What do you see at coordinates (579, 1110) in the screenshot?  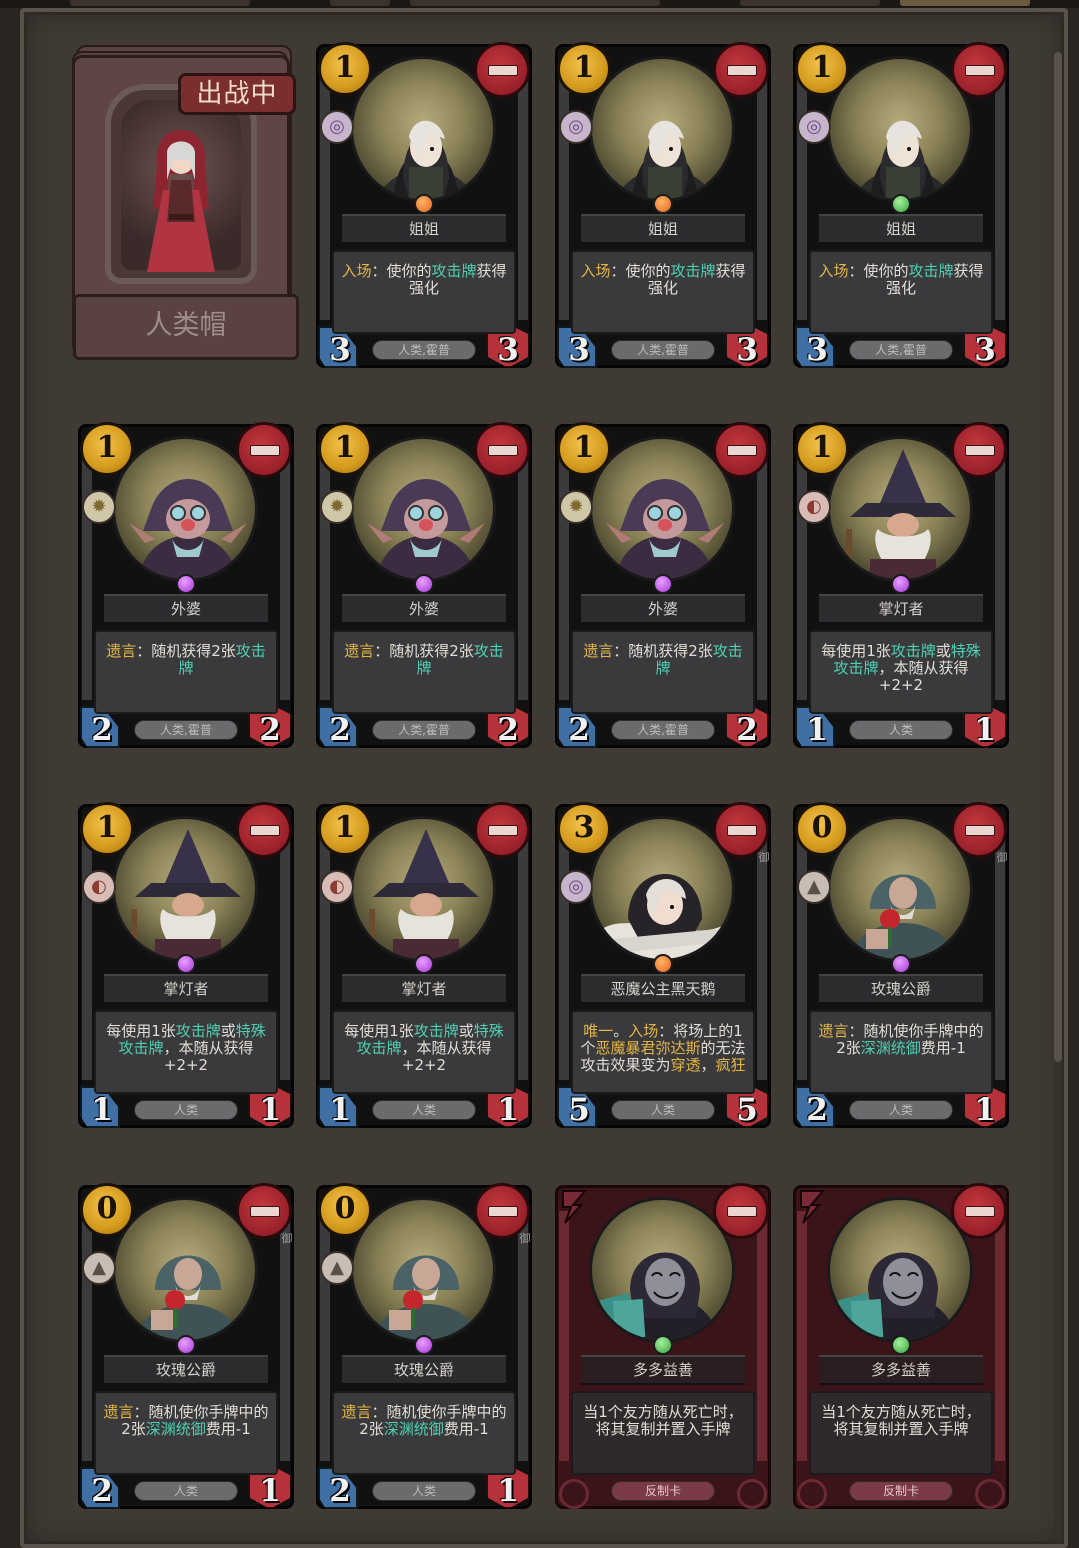 I see `attack-value: 5` at bounding box center [579, 1110].